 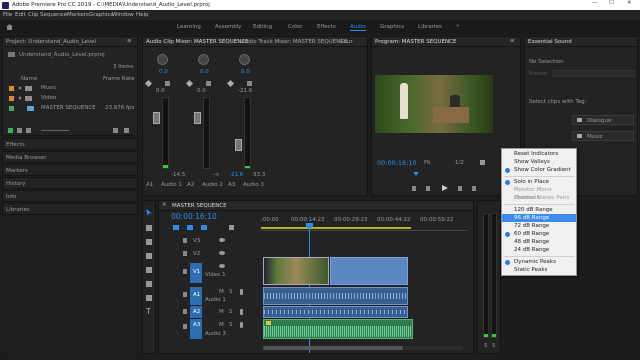 I want to click on add-marker-icon, so click(x=204, y=227).